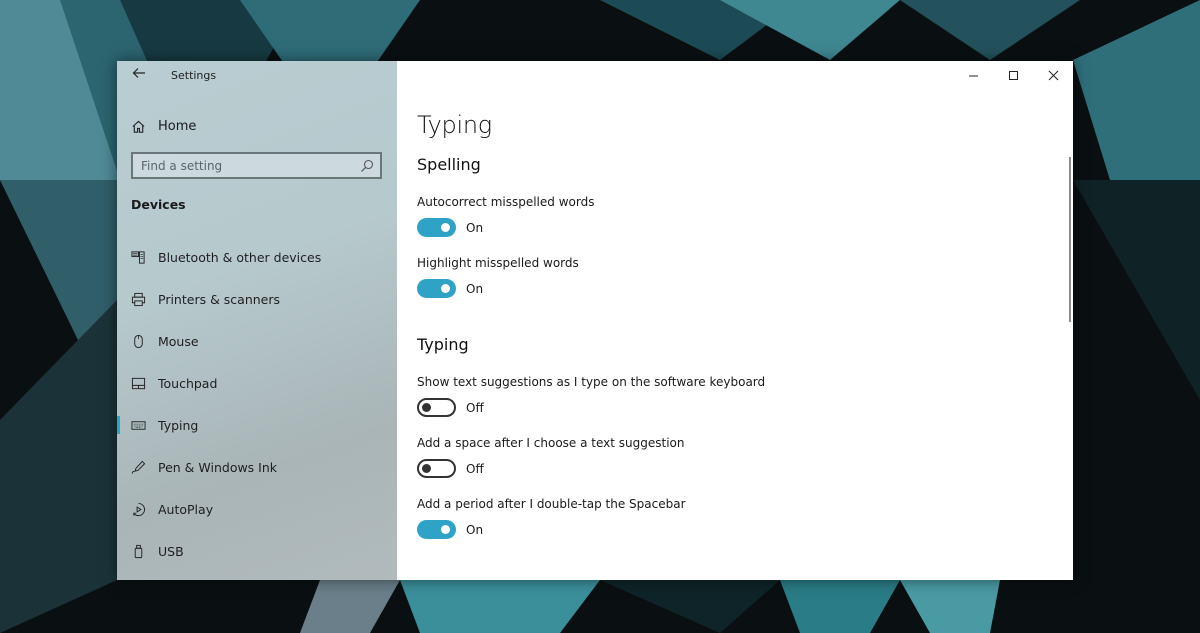 Image resolution: width=1200 pixels, height=633 pixels. What do you see at coordinates (178, 341) in the screenshot?
I see `sidebar-item-label: Mouse` at bounding box center [178, 341].